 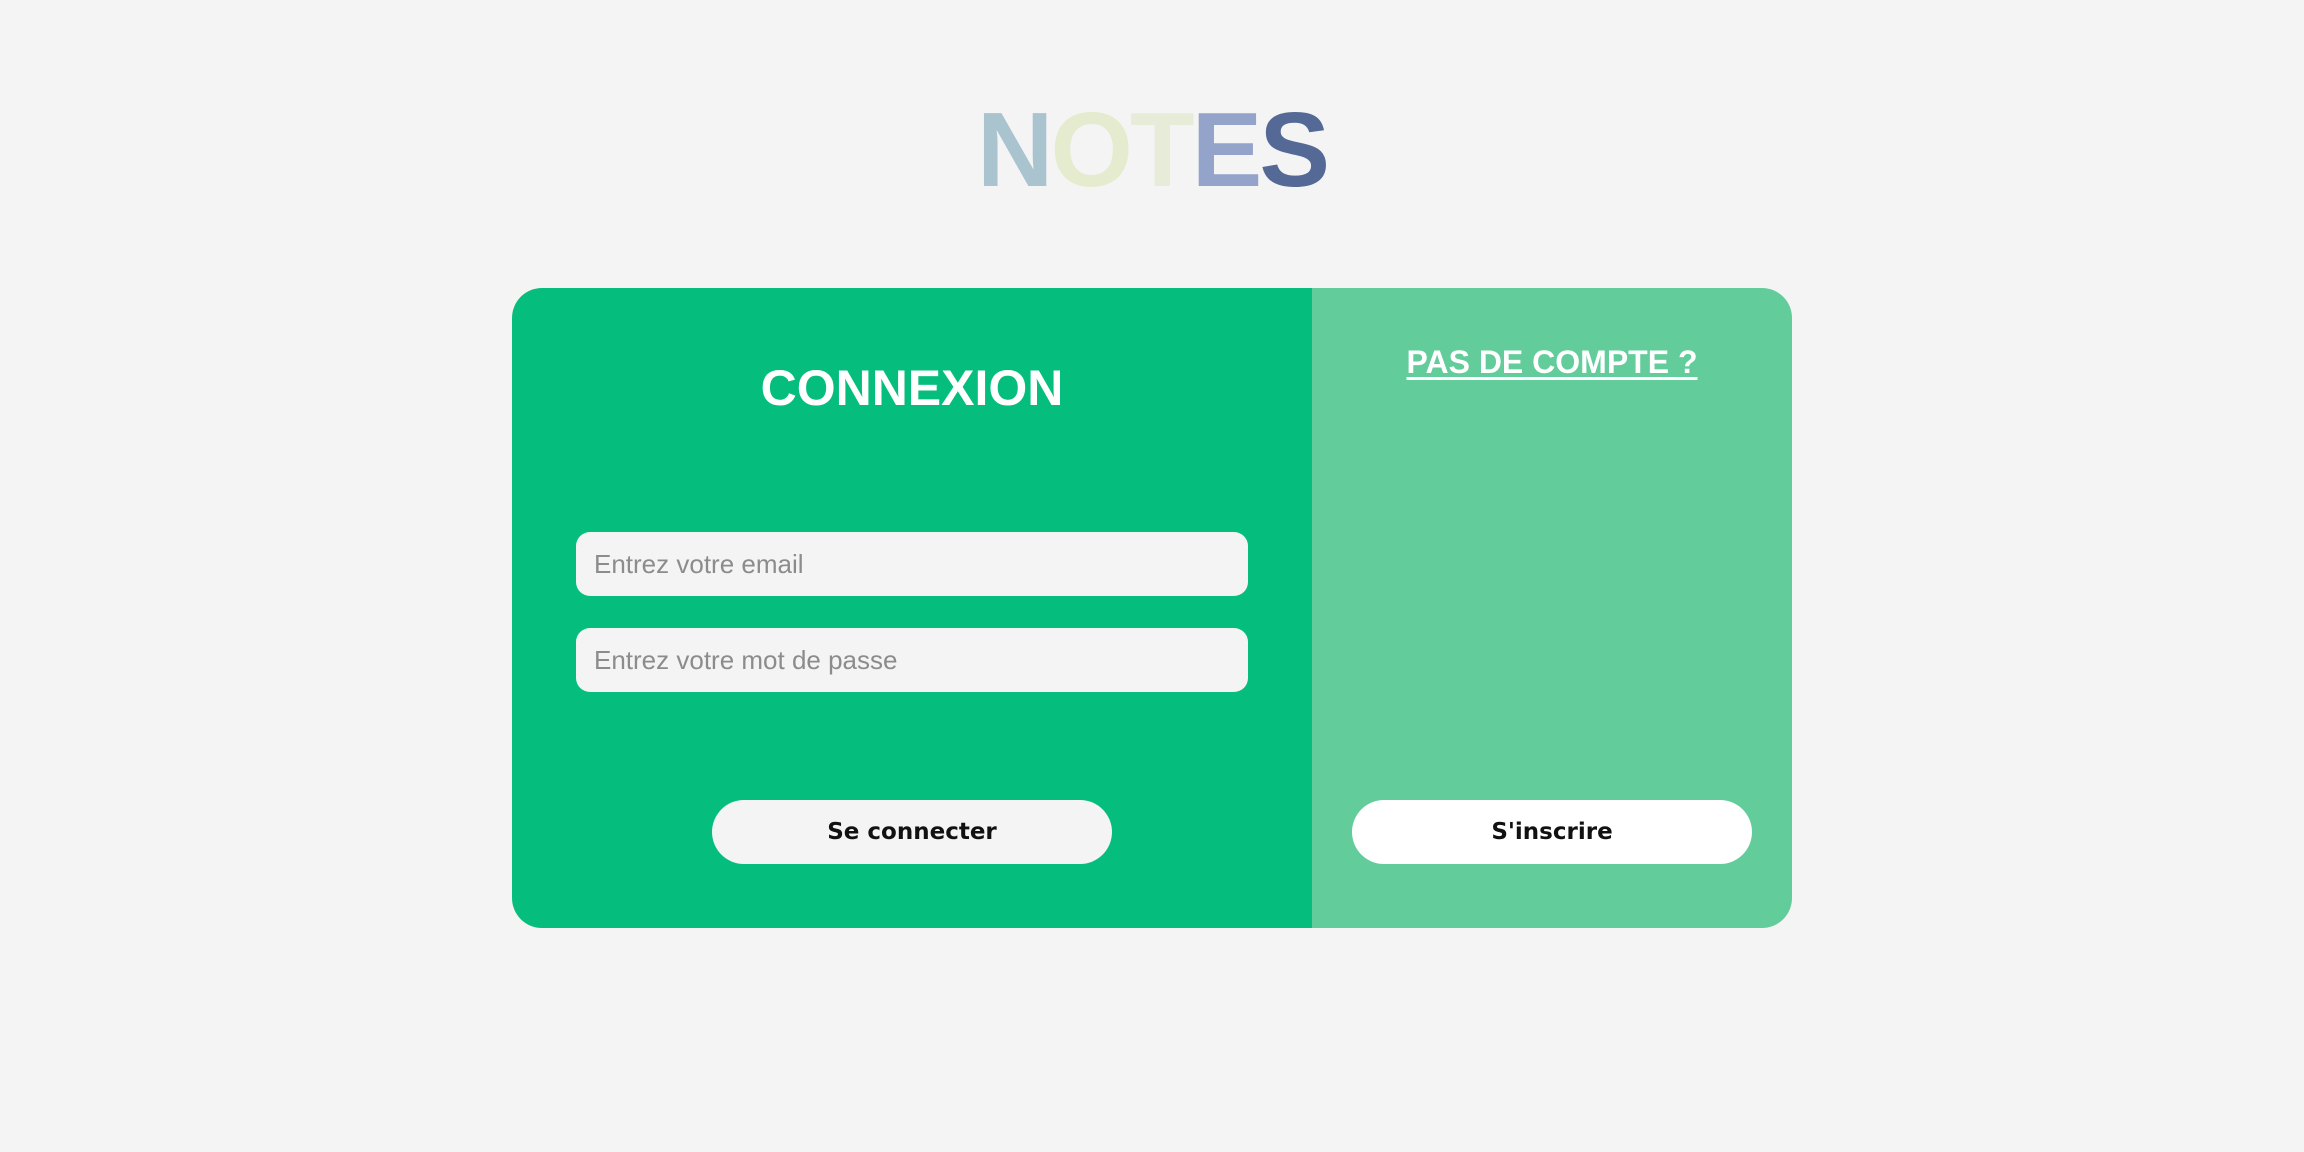 What do you see at coordinates (912, 564) in the screenshot?
I see `email-input` at bounding box center [912, 564].